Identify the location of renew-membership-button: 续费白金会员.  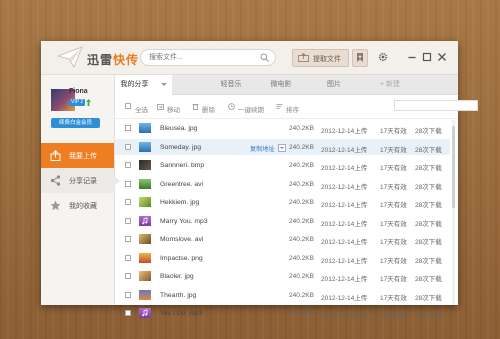
(75, 123).